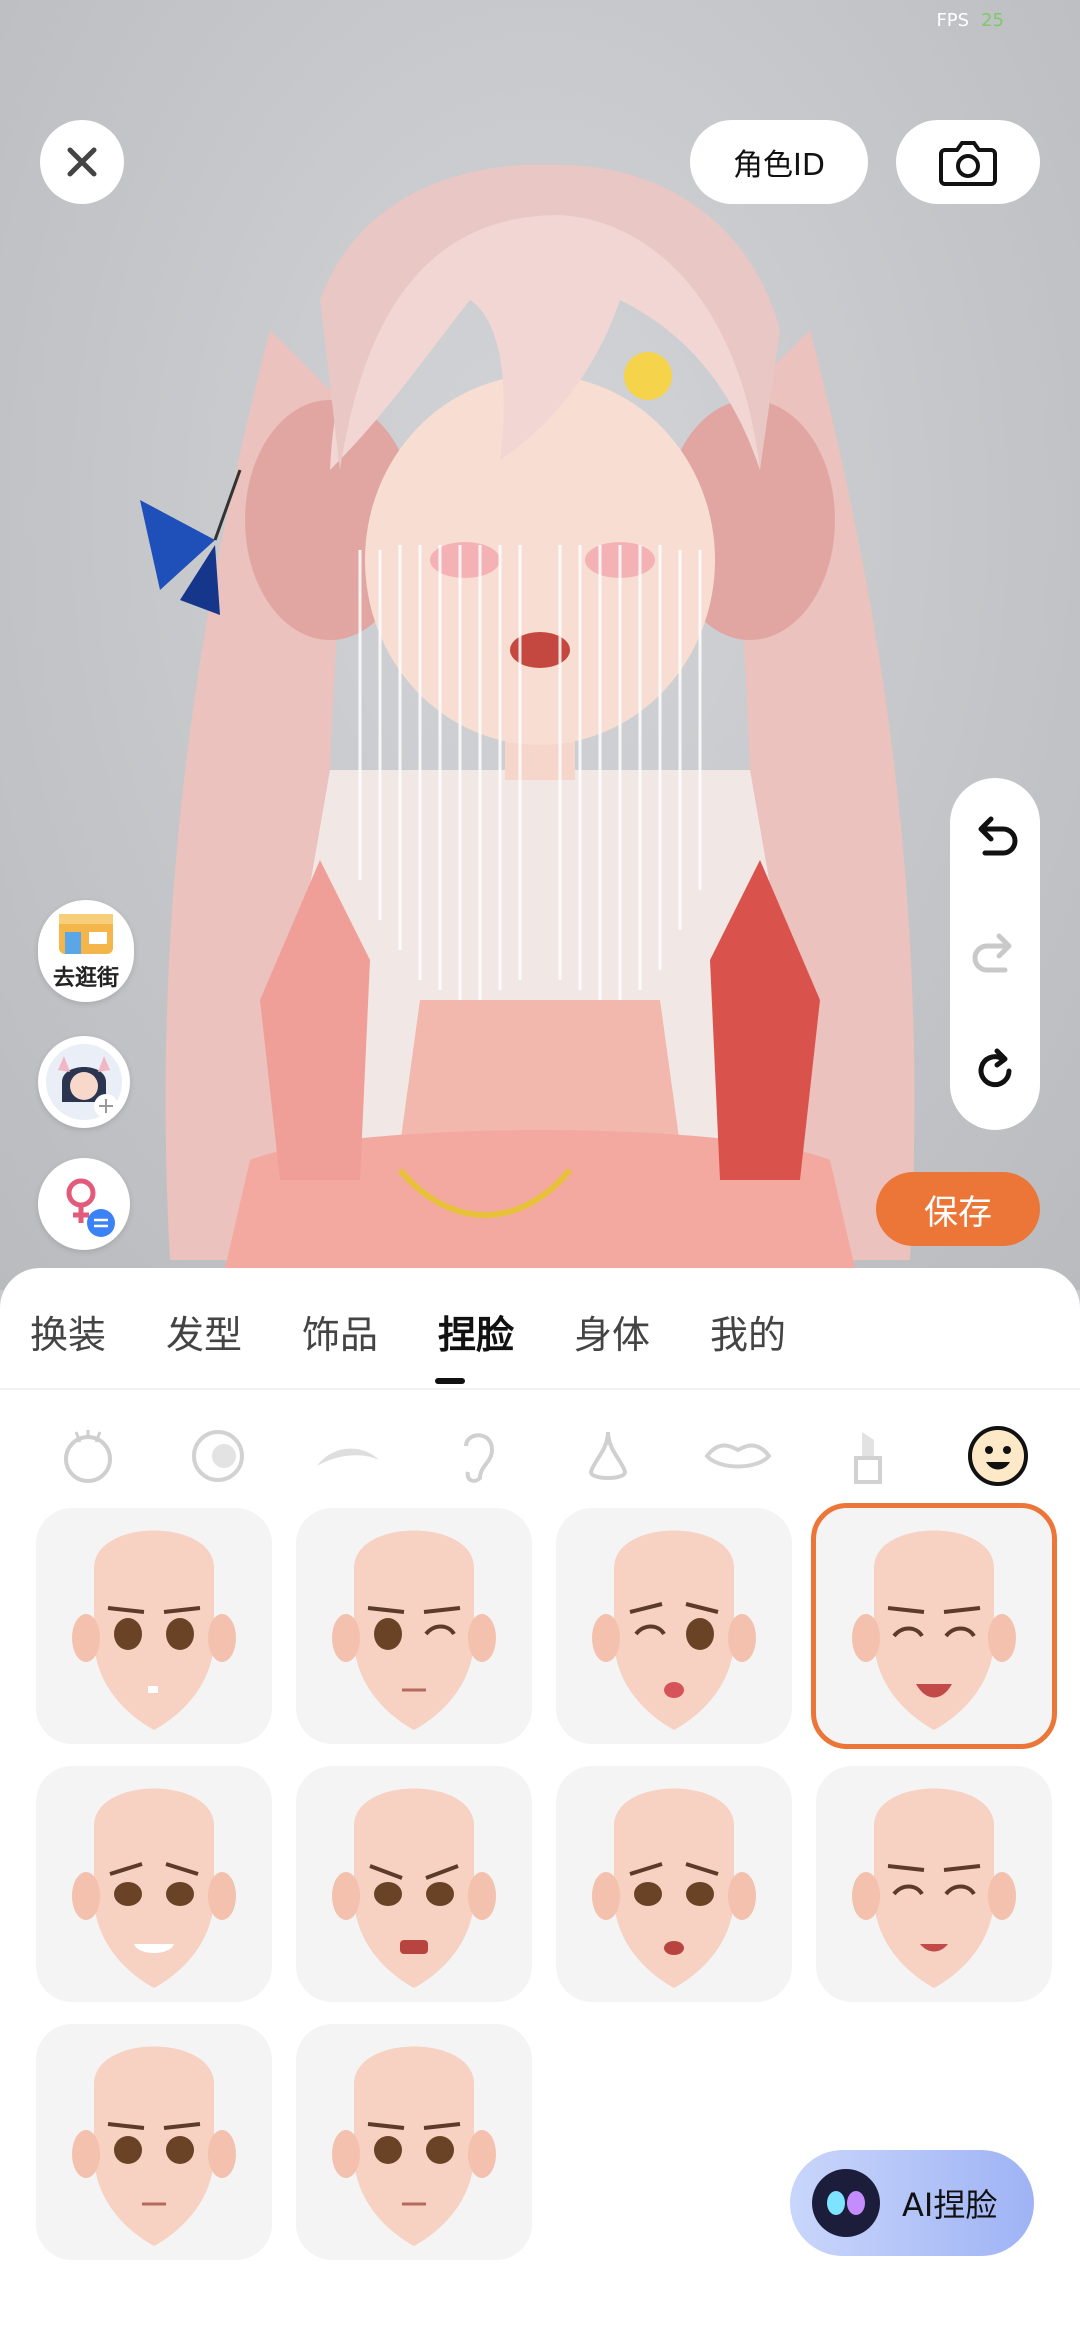 This screenshot has width=1080, height=2340. What do you see at coordinates (370, 1331) in the screenshot?
I see `tab-accessories: 饰品` at bounding box center [370, 1331].